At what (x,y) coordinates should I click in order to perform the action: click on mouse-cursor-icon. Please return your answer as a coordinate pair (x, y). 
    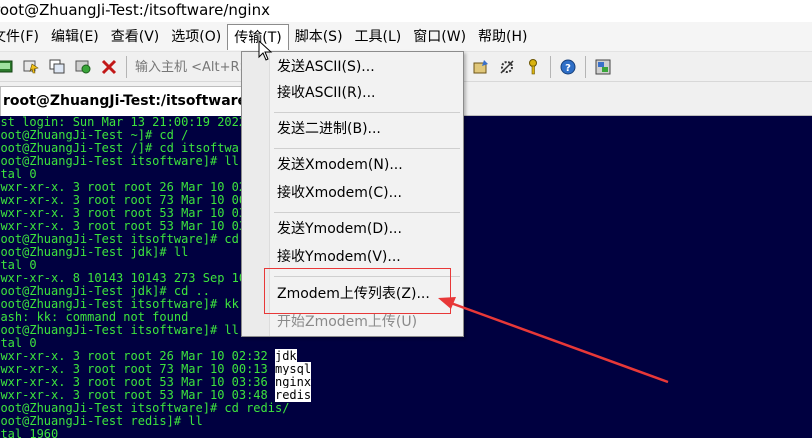
    Looking at the image, I should click on (265, 50).